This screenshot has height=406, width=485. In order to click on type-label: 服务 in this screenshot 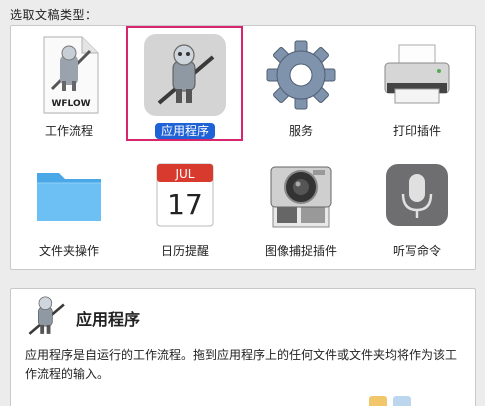, I will do `click(300, 131)`.